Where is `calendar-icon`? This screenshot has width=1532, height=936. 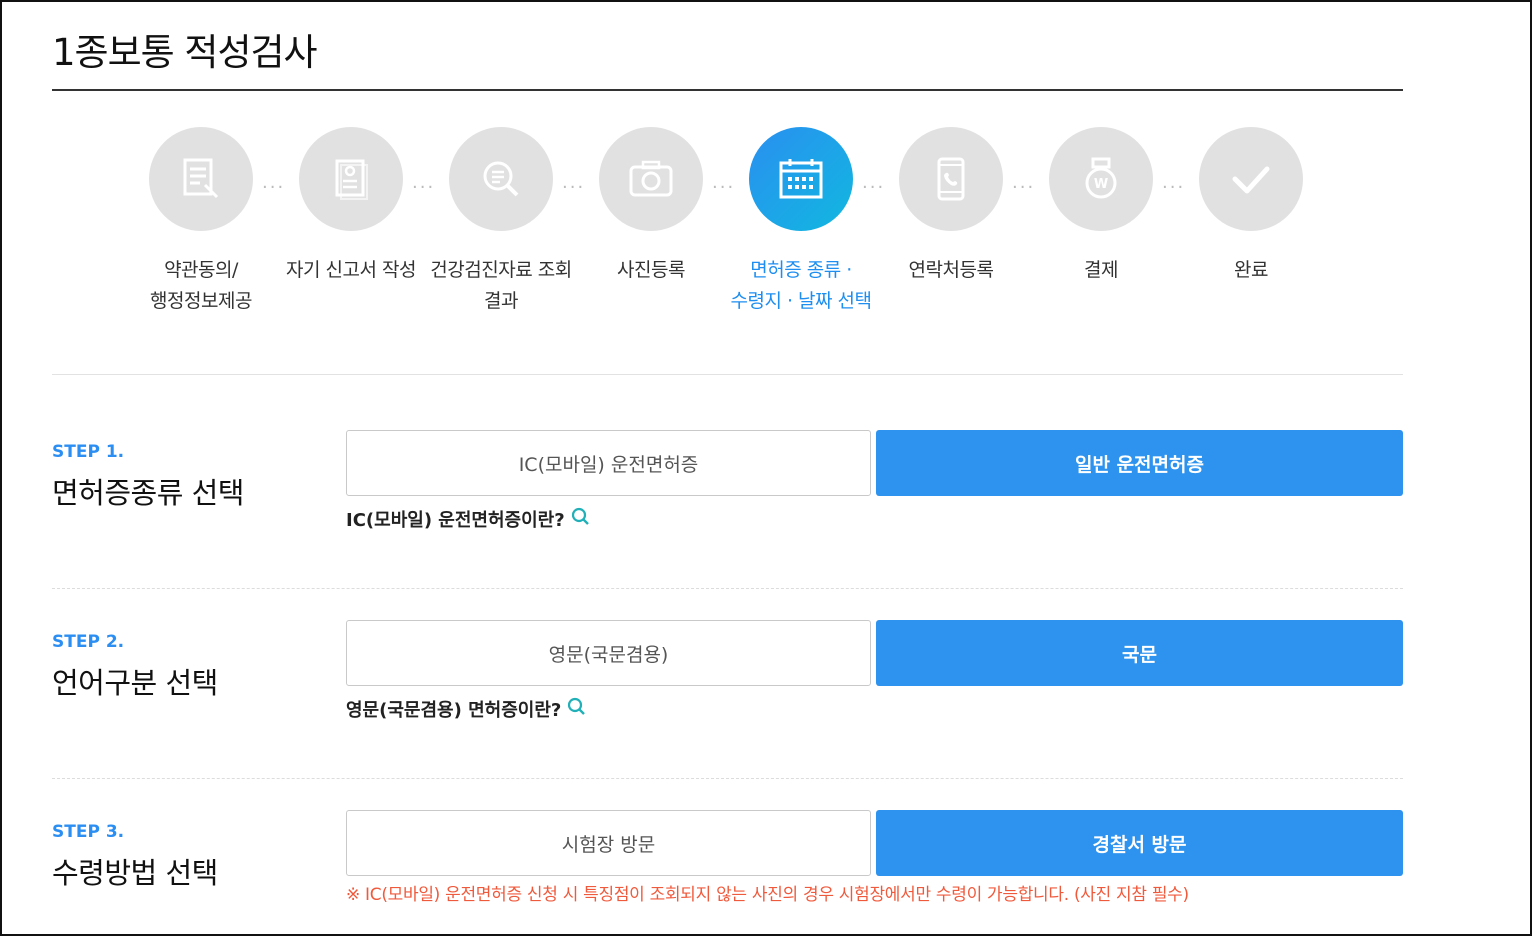
calendar-icon is located at coordinates (801, 179).